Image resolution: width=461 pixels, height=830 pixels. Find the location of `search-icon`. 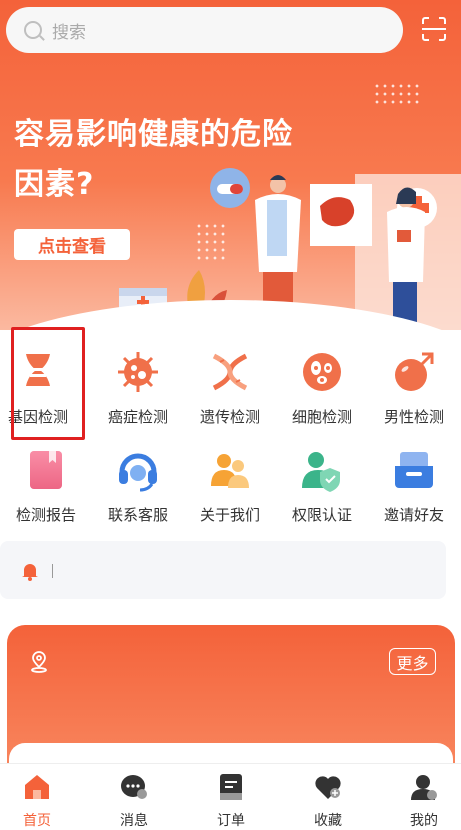

search-icon is located at coordinates (33, 30).